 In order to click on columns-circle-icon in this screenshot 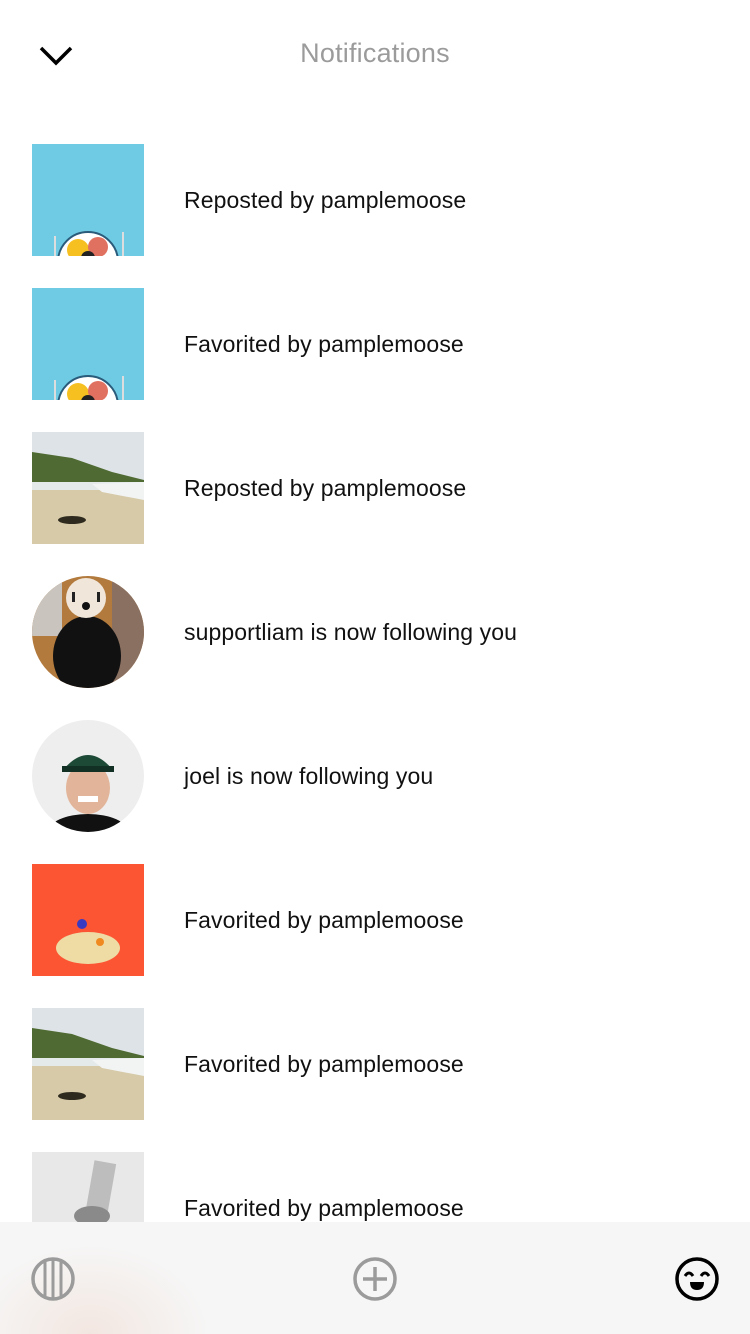, I will do `click(53, 1279)`.